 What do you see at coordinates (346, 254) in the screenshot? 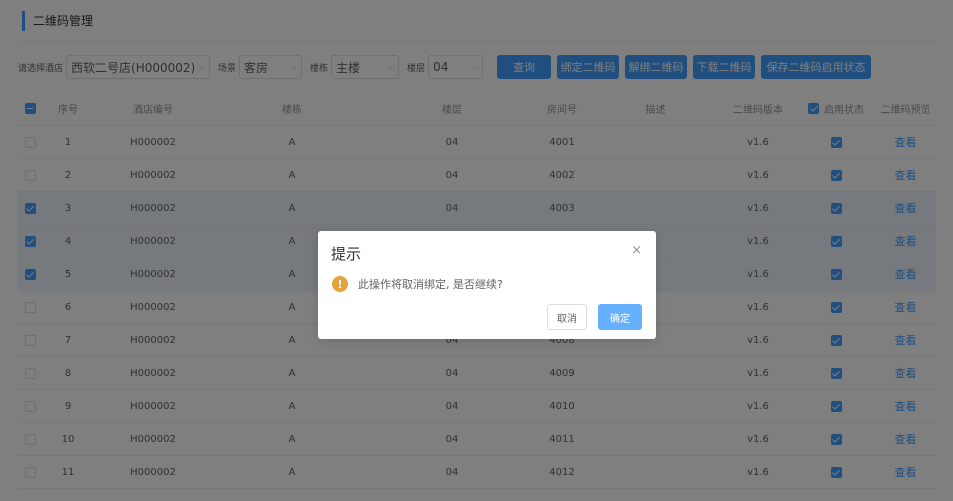
I see `dialog-title: 提示` at bounding box center [346, 254].